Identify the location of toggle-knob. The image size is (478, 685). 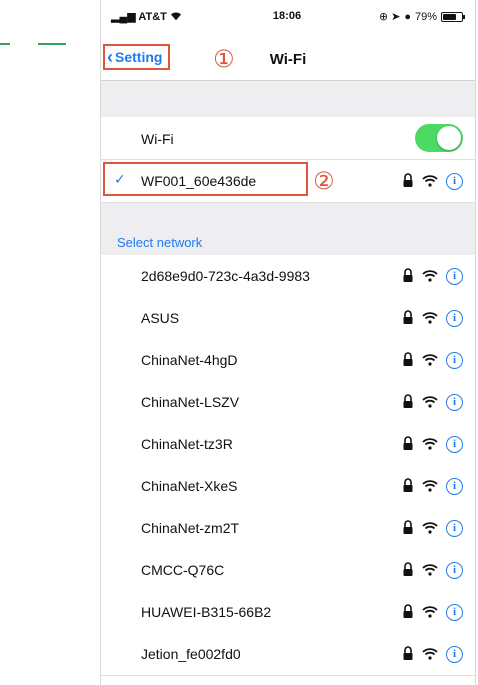
(449, 138).